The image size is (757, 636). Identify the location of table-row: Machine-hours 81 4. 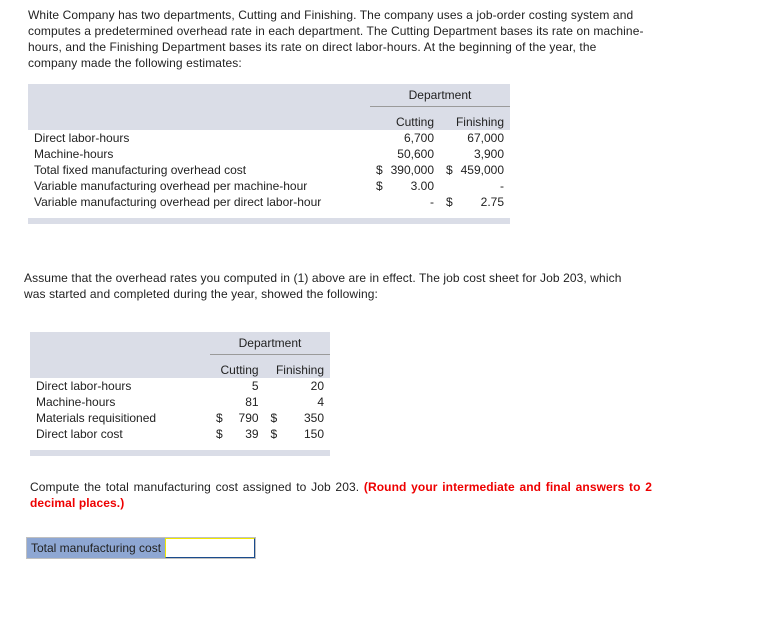
(180, 402).